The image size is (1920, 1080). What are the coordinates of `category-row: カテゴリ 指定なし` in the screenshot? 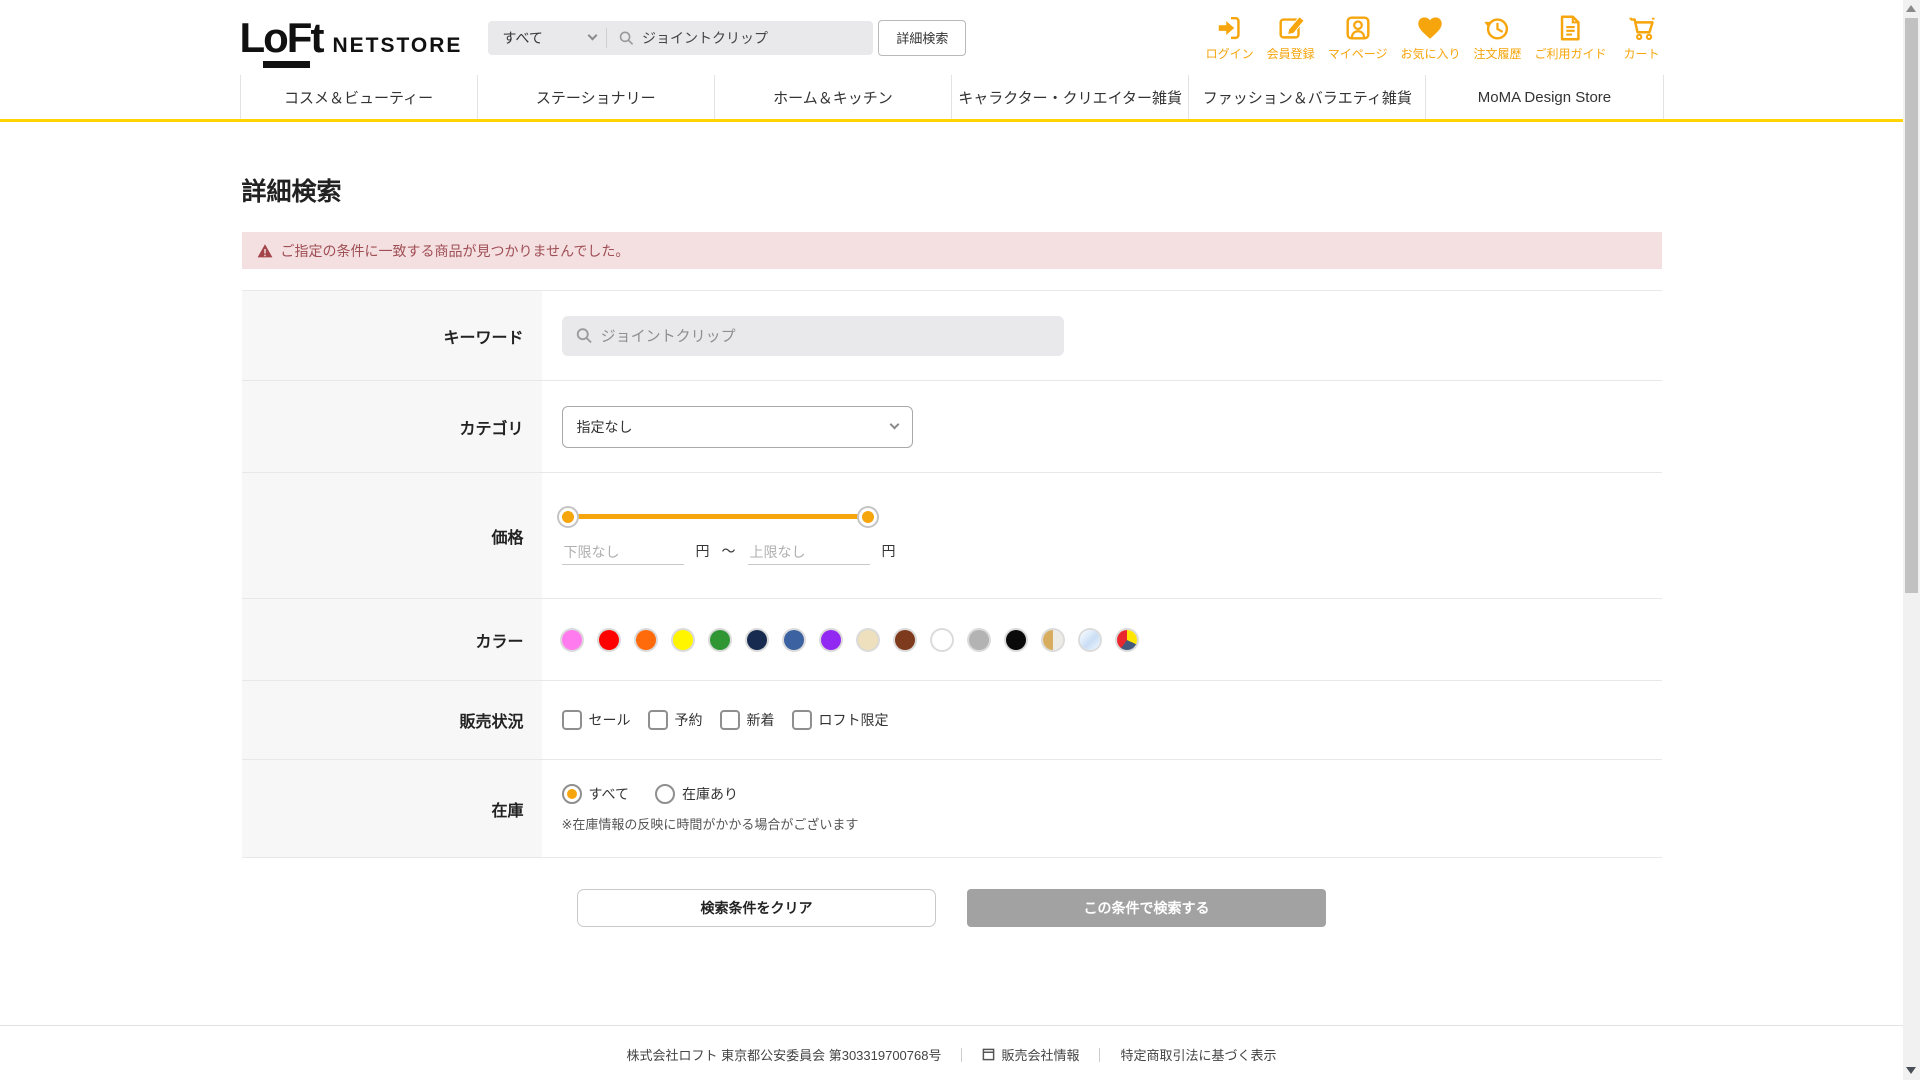 It's located at (951, 427).